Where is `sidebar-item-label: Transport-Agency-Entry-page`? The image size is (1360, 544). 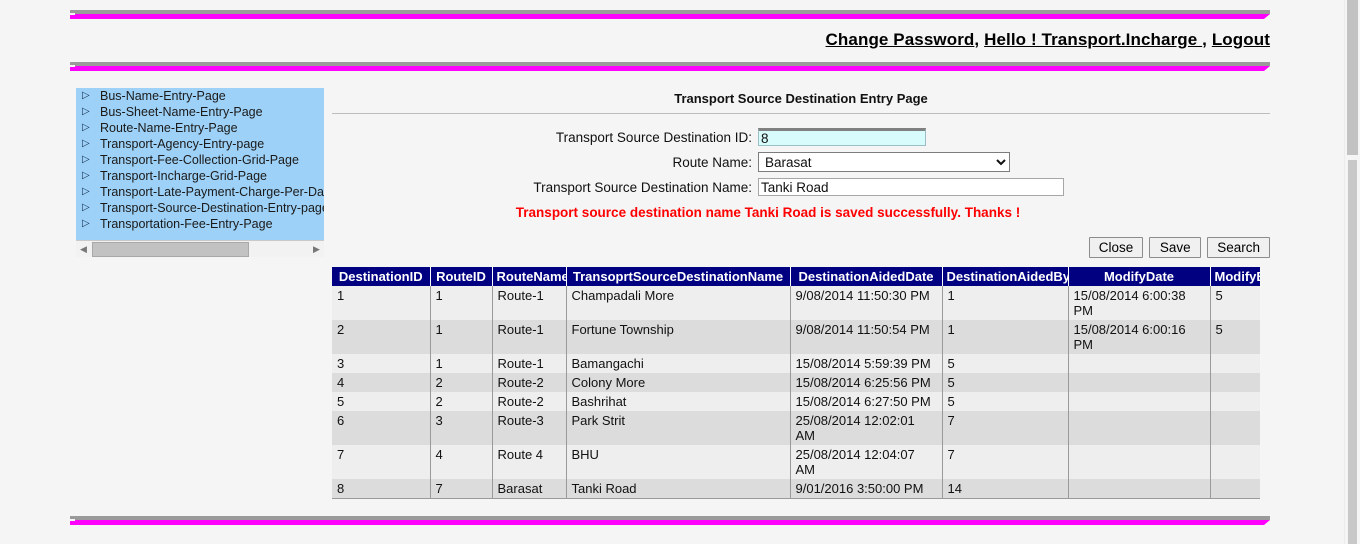
sidebar-item-label: Transport-Agency-Entry-page is located at coordinates (182, 144).